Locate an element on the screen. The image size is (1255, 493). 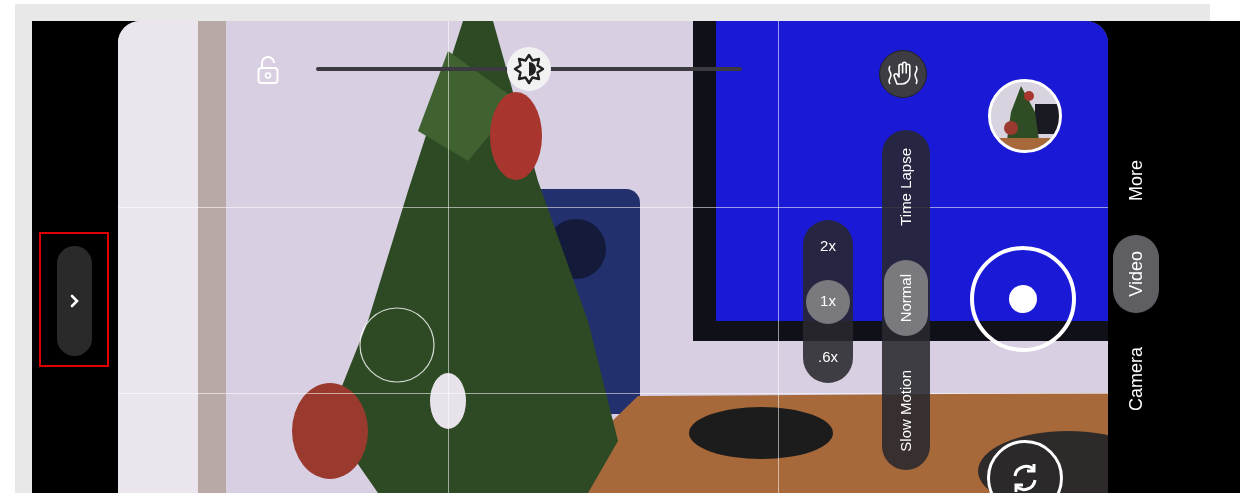
chevron-icon is located at coordinates (74, 301).